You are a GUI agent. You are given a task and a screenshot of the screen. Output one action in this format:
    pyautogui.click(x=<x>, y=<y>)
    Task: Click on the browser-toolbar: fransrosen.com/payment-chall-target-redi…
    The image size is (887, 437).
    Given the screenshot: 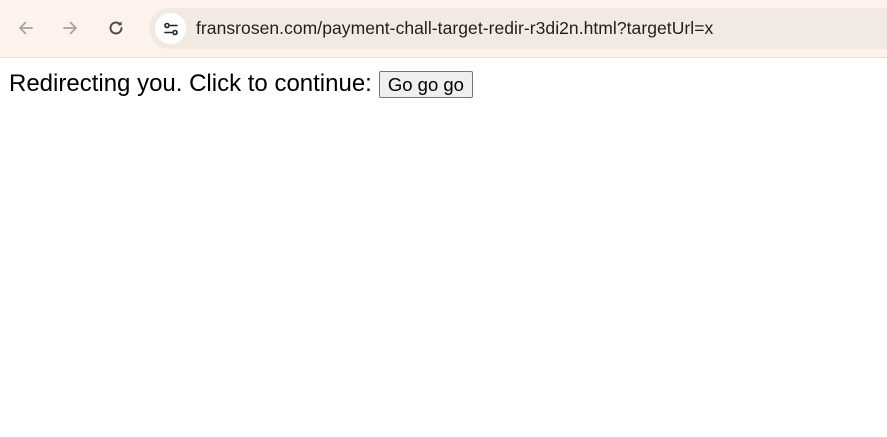 What is the action you would take?
    pyautogui.click(x=443, y=29)
    